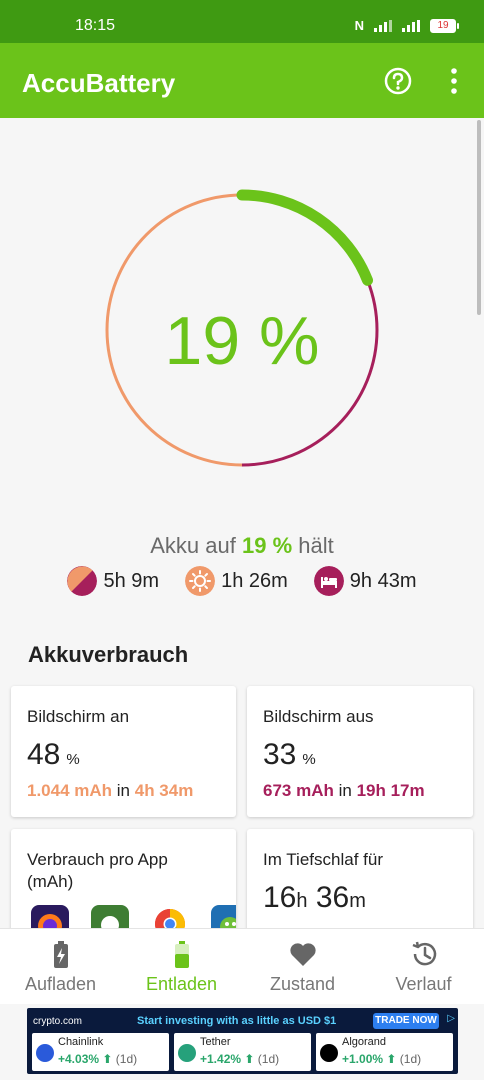 Image resolution: width=484 pixels, height=1080 pixels. I want to click on per-app-card: Verbrauch pro App (mAh), so click(123, 884).